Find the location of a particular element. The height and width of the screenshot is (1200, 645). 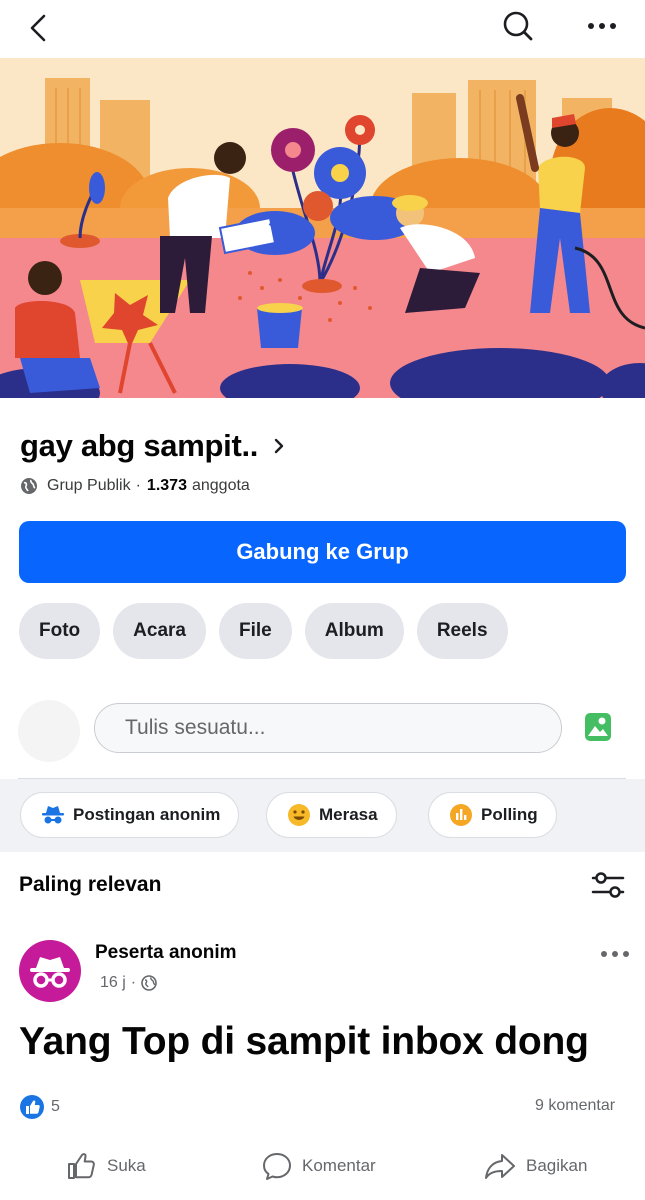

comment-label: Komentar is located at coordinates (339, 1165).